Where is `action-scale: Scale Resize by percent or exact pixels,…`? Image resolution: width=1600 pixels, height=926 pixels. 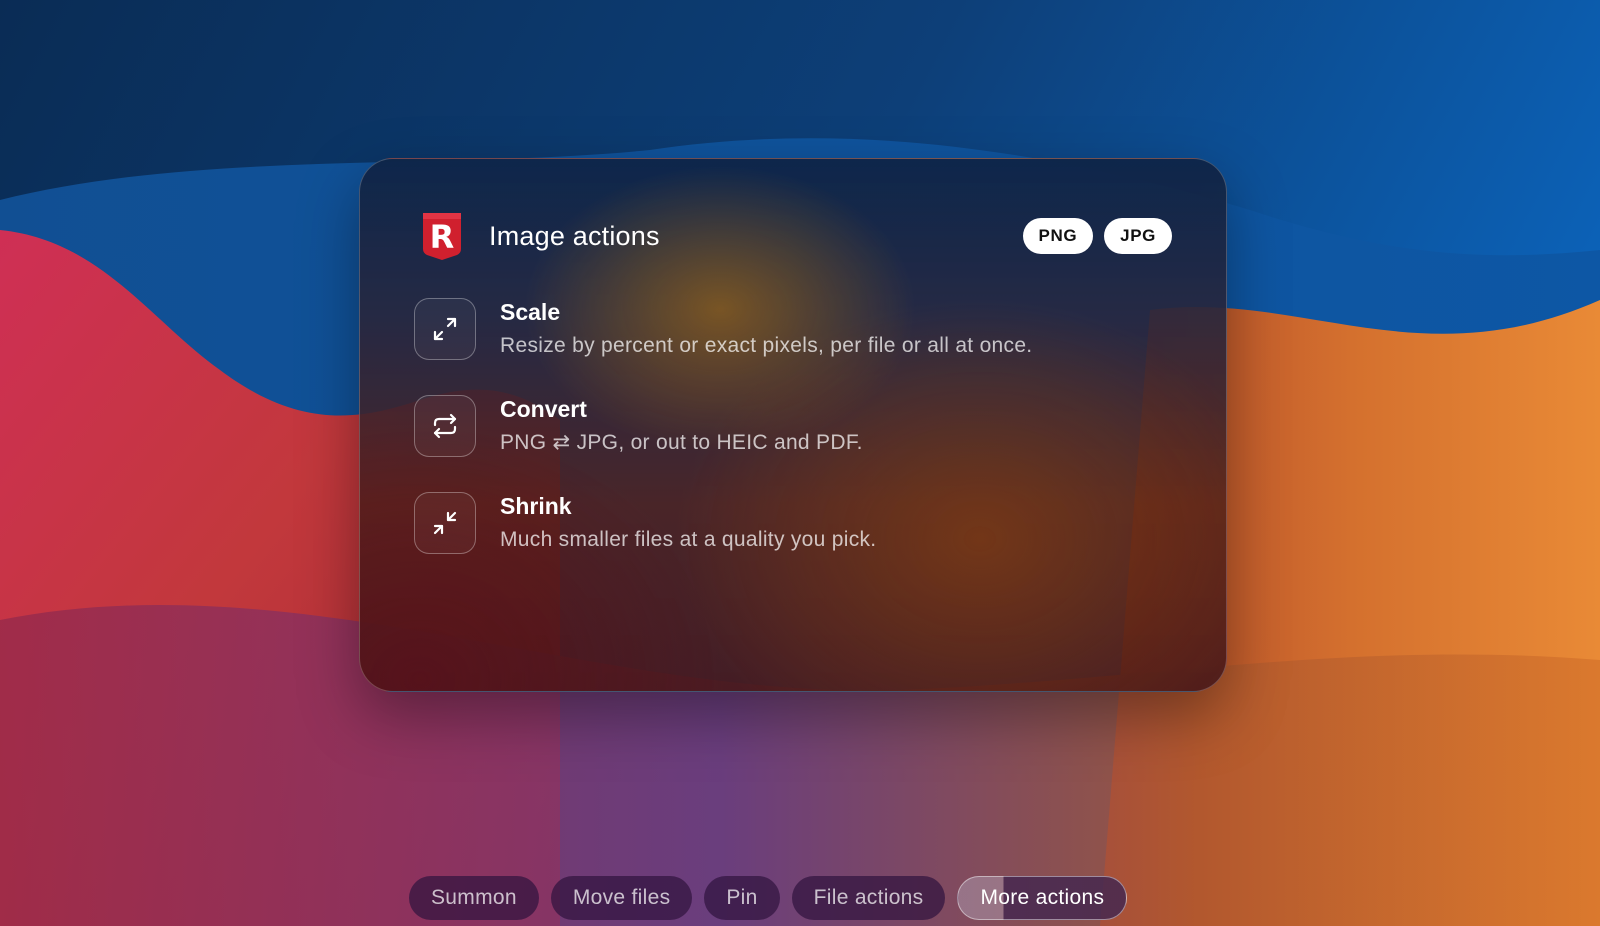 action-scale: Scale Resize by percent or exact pixels,… is located at coordinates (800, 329).